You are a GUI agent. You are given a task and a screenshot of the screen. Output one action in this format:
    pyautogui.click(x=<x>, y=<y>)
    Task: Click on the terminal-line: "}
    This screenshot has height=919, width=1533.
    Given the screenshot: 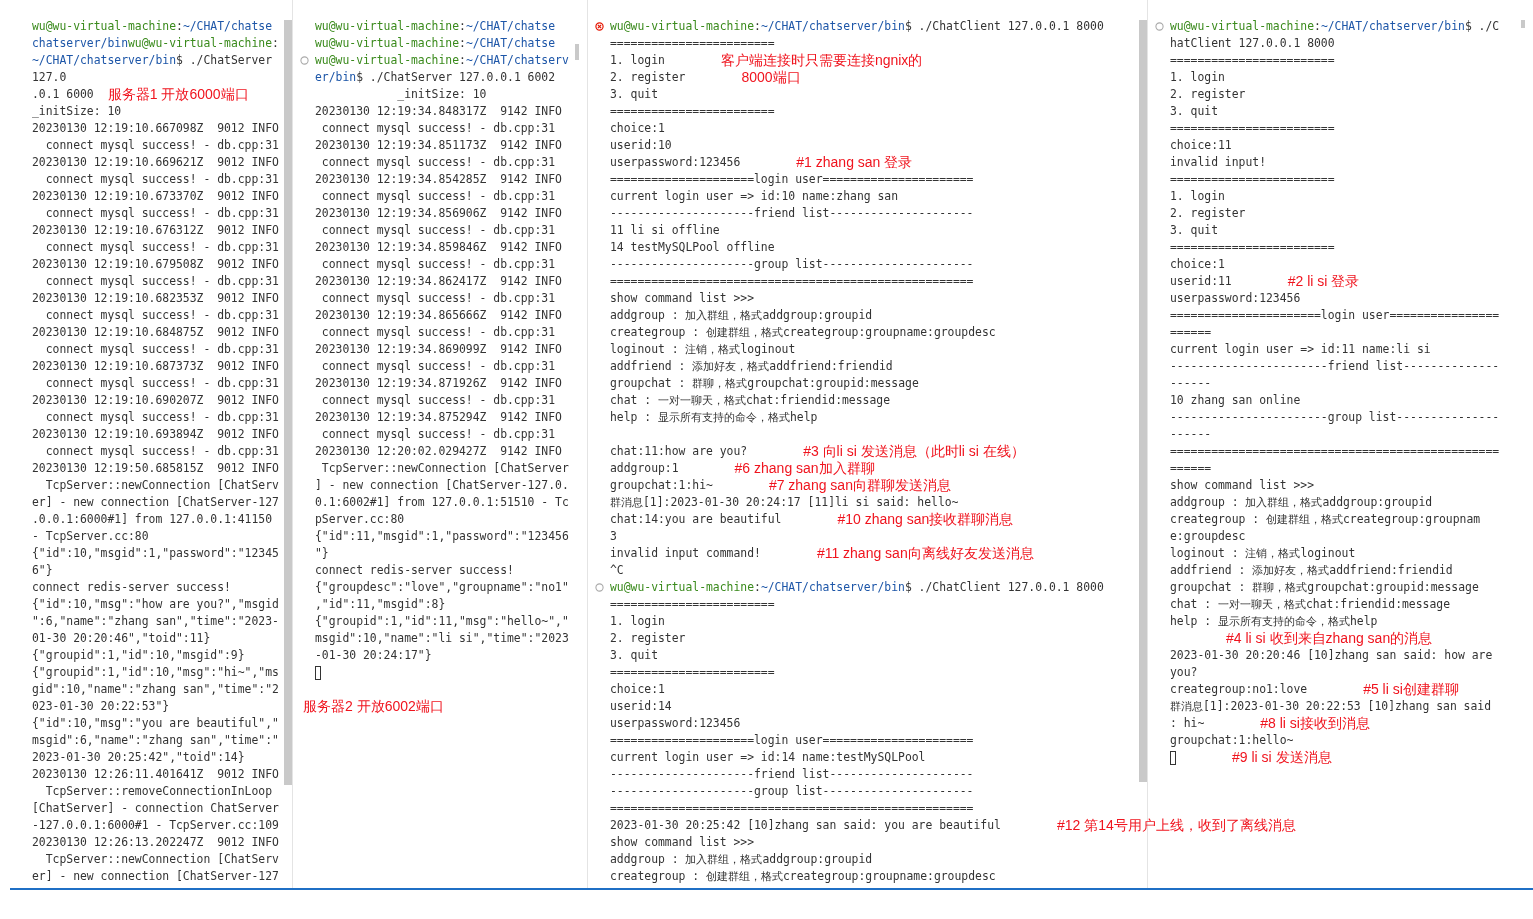 What is the action you would take?
    pyautogui.click(x=322, y=553)
    